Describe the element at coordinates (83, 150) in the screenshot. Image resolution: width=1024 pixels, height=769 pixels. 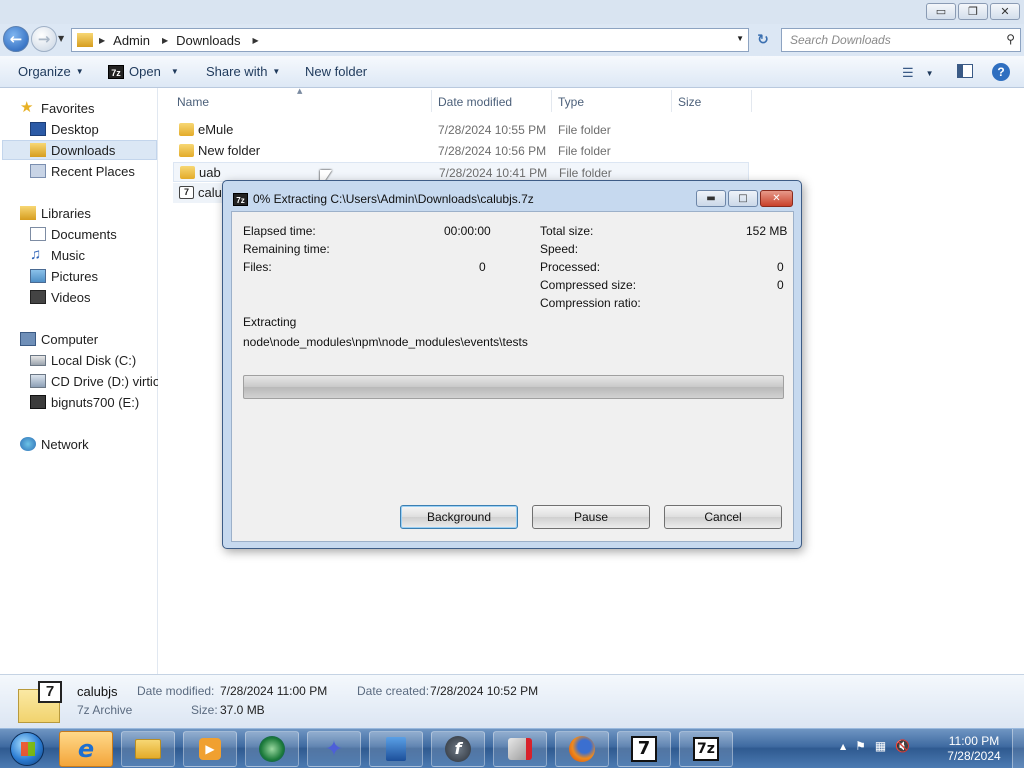
I see `sidebar-item-label: Downloads` at that location.